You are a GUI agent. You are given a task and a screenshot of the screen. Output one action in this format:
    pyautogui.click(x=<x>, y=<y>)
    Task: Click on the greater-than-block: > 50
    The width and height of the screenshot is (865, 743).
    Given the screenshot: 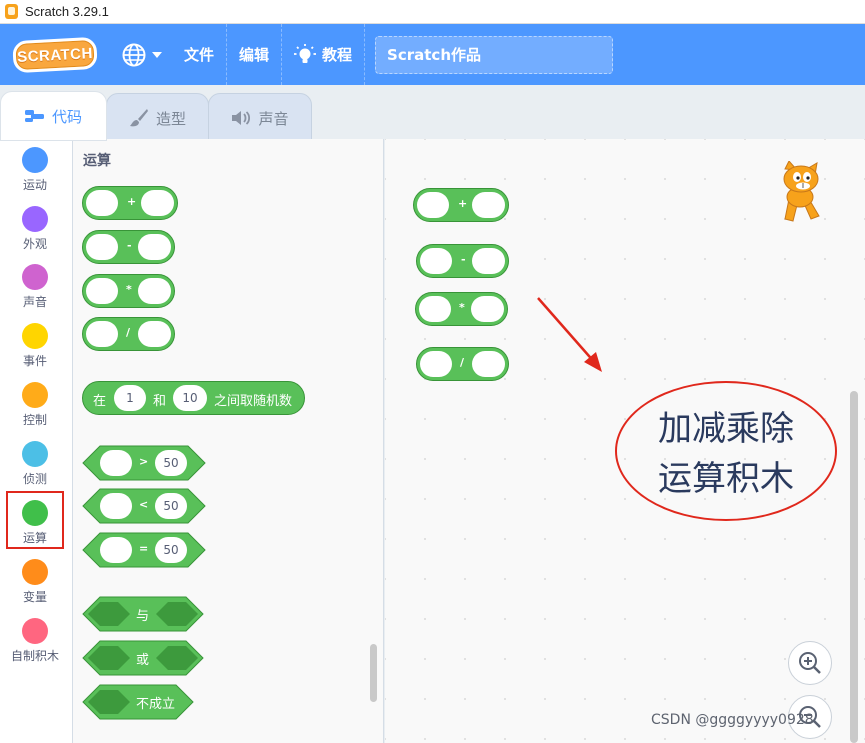 What is the action you would take?
    pyautogui.click(x=144, y=463)
    